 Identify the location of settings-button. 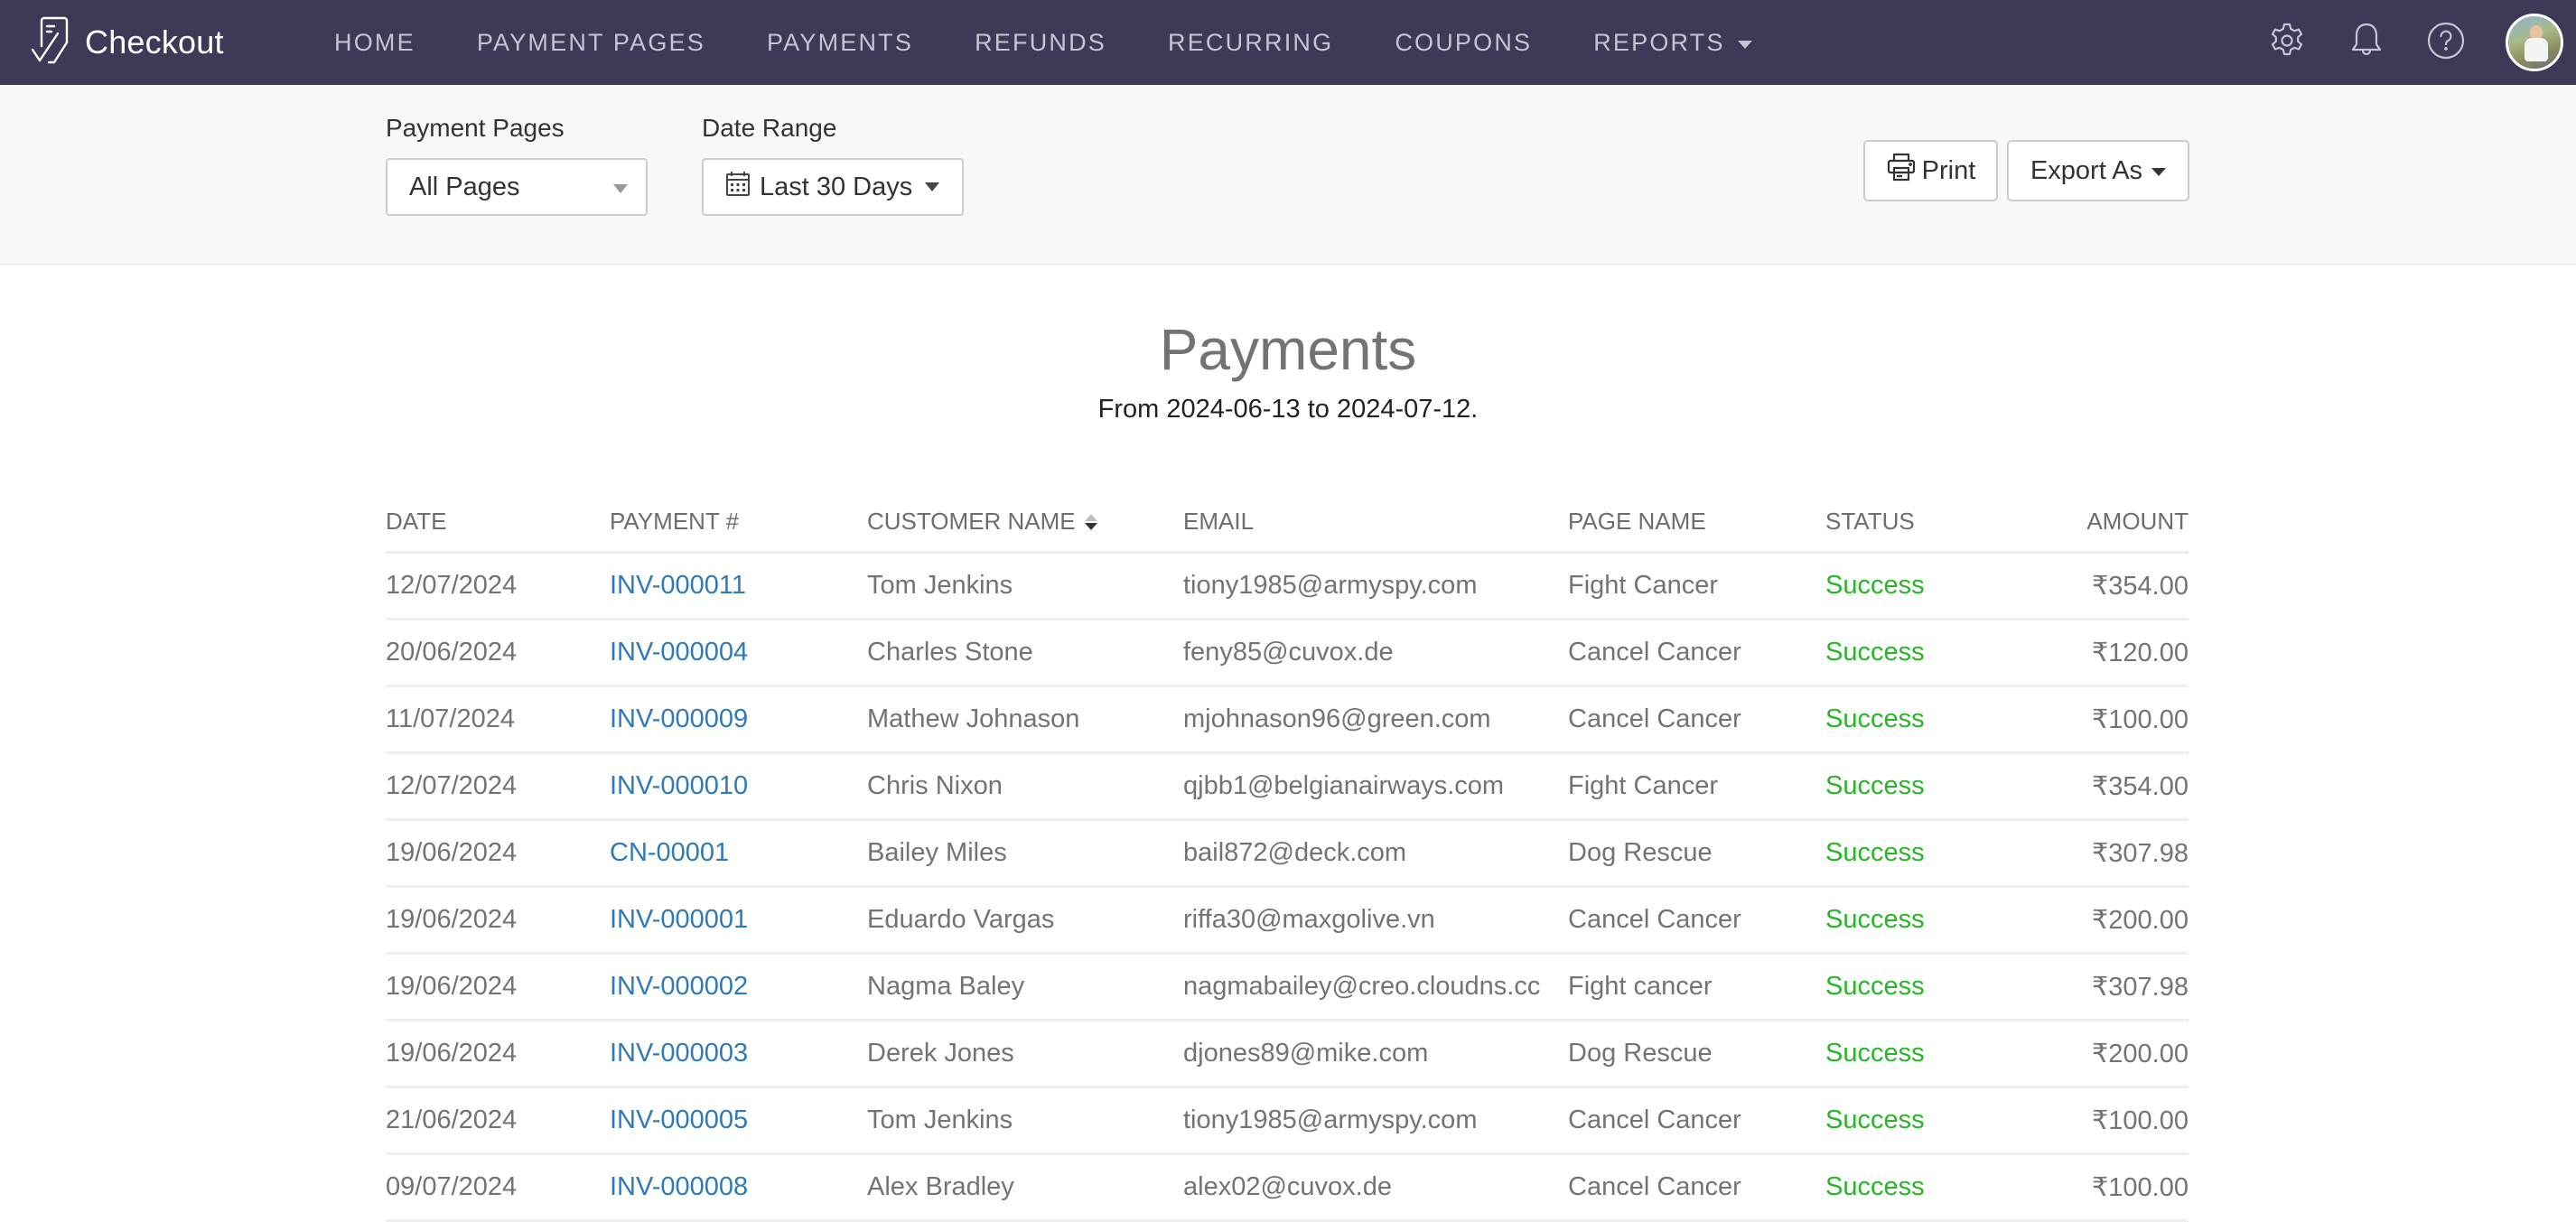
(2287, 43).